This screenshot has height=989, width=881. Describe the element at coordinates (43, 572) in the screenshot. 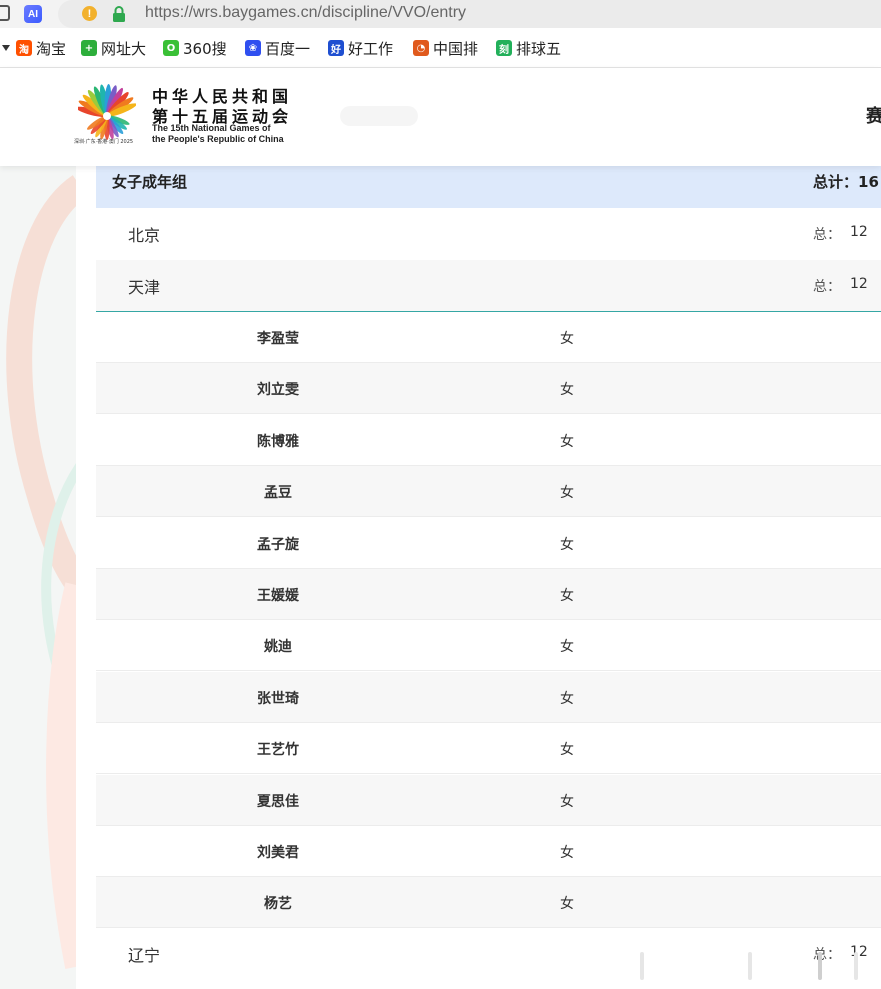

I see `background-decoration` at that location.